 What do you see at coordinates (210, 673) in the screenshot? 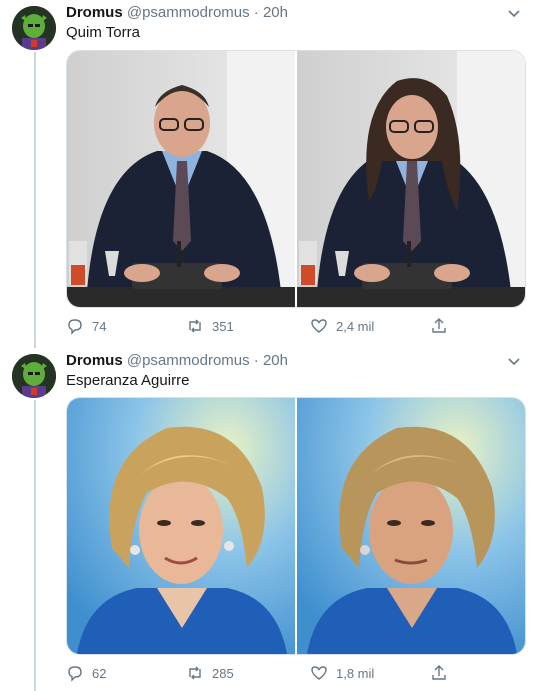
I see `retweet-button: 285` at bounding box center [210, 673].